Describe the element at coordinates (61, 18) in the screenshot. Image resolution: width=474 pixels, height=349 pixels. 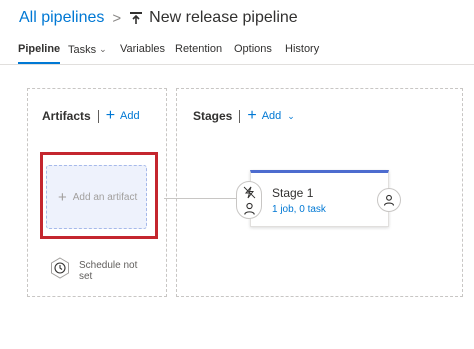
I see `breadcrumb-all-pipelines: All pipelines` at that location.